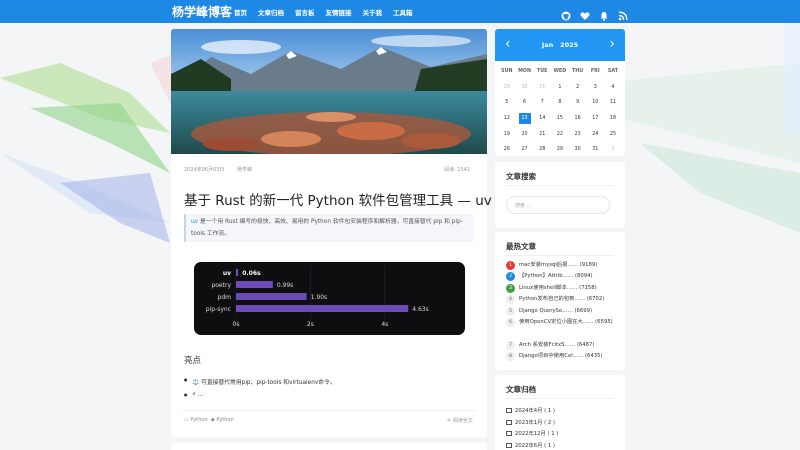 The image size is (800, 450). I want to click on rss-icon, so click(623, 13).